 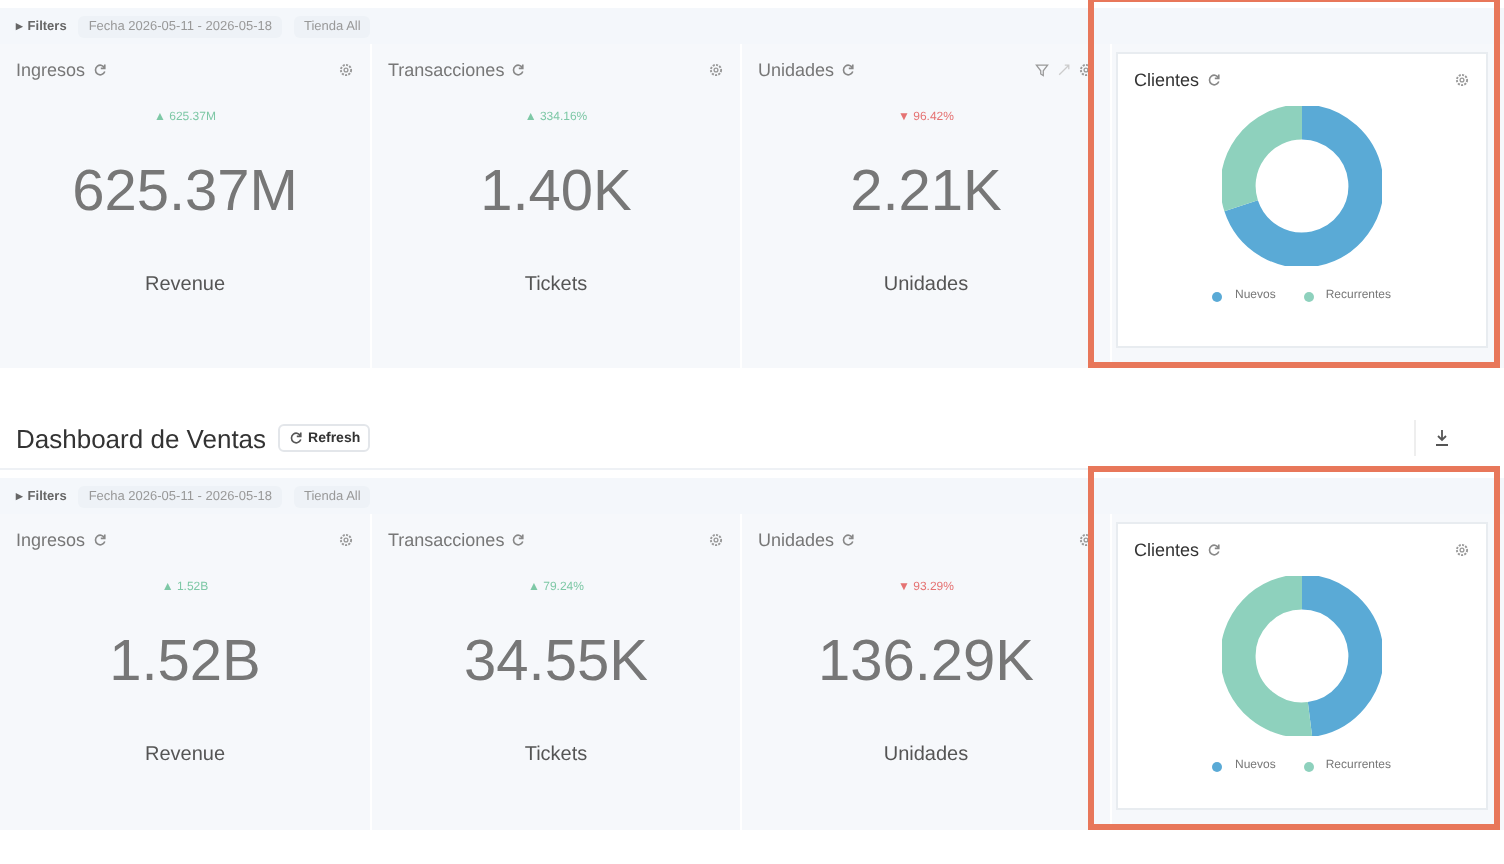 What do you see at coordinates (185, 663) in the screenshot?
I see `metric-value: 1.52B` at bounding box center [185, 663].